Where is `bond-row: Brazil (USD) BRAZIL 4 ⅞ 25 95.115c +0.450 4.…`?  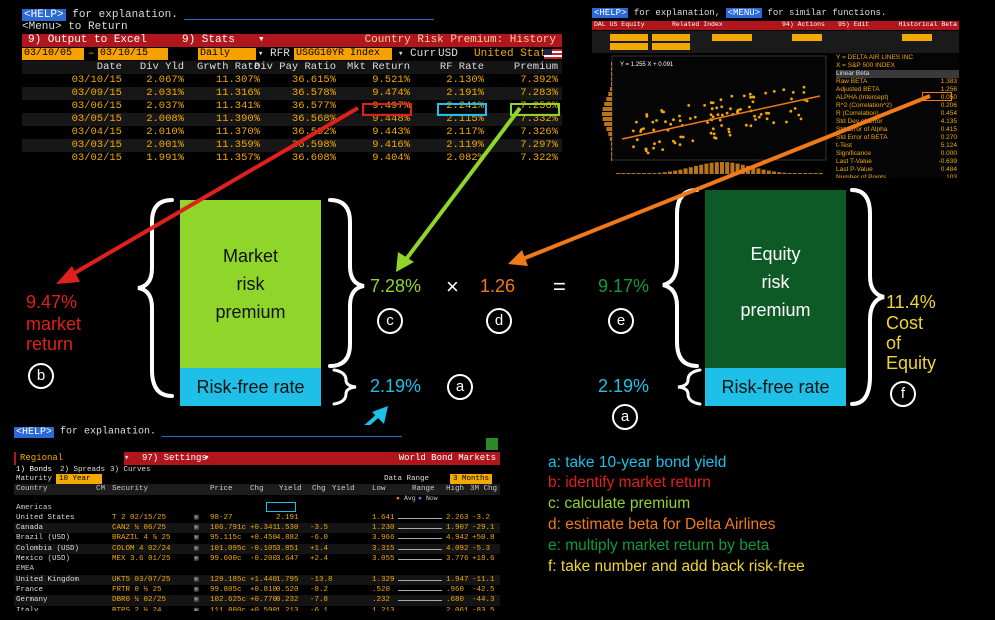
bond-row: Brazil (USD) BRAZIL 4 ⅞ 25 95.115c +0.450 4.… is located at coordinates (257, 538).